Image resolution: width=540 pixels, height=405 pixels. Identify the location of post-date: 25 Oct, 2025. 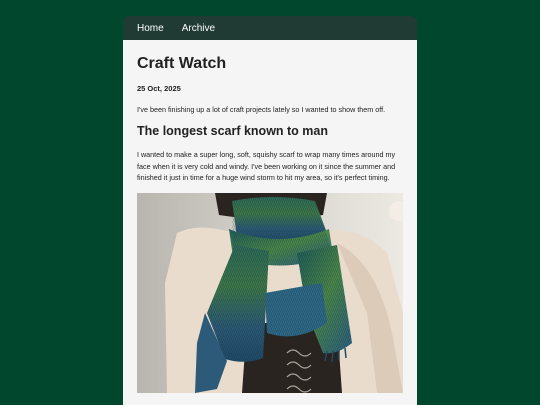
(159, 88).